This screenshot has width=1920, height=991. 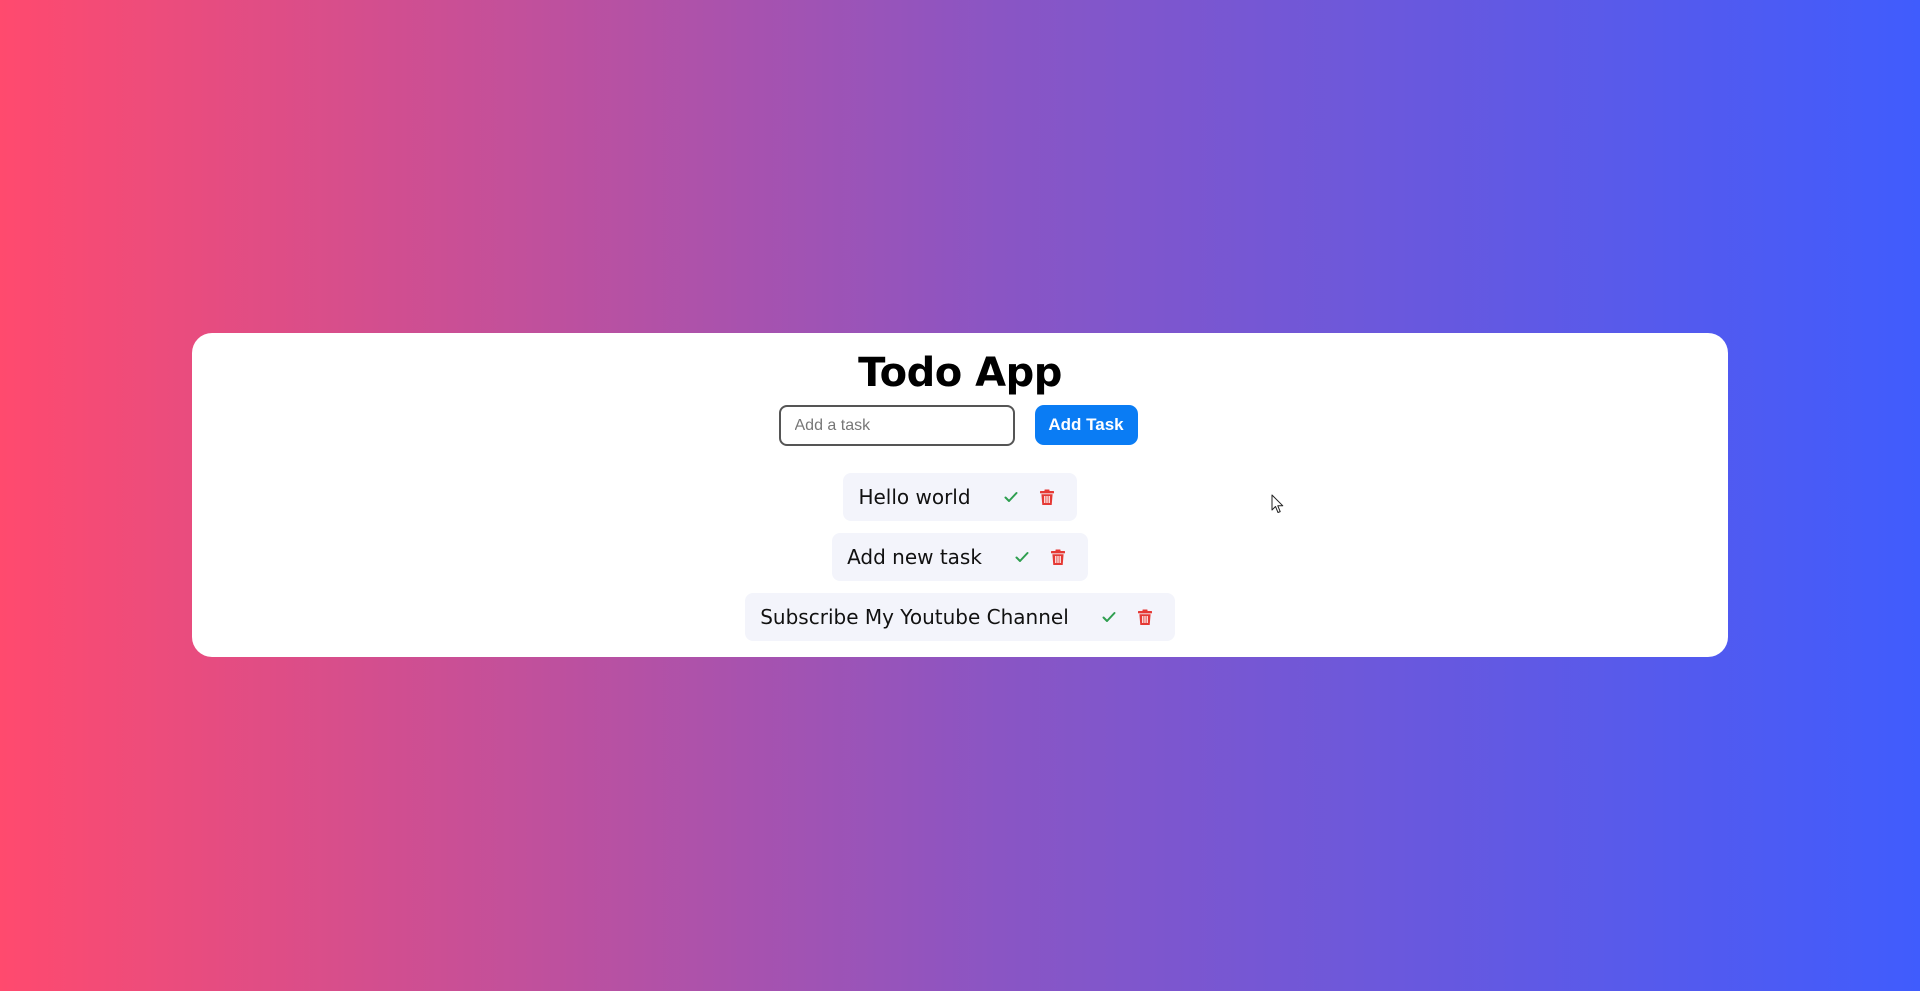 I want to click on add-task-button: Add Task, so click(x=1086, y=425).